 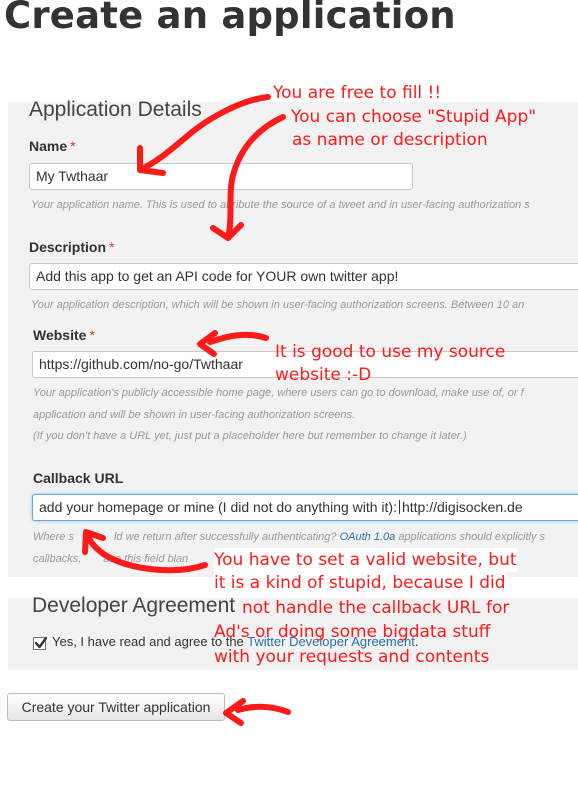 What do you see at coordinates (365, 560) in the screenshot?
I see `annotation-callback-line1: You have to set a valid website, but` at bounding box center [365, 560].